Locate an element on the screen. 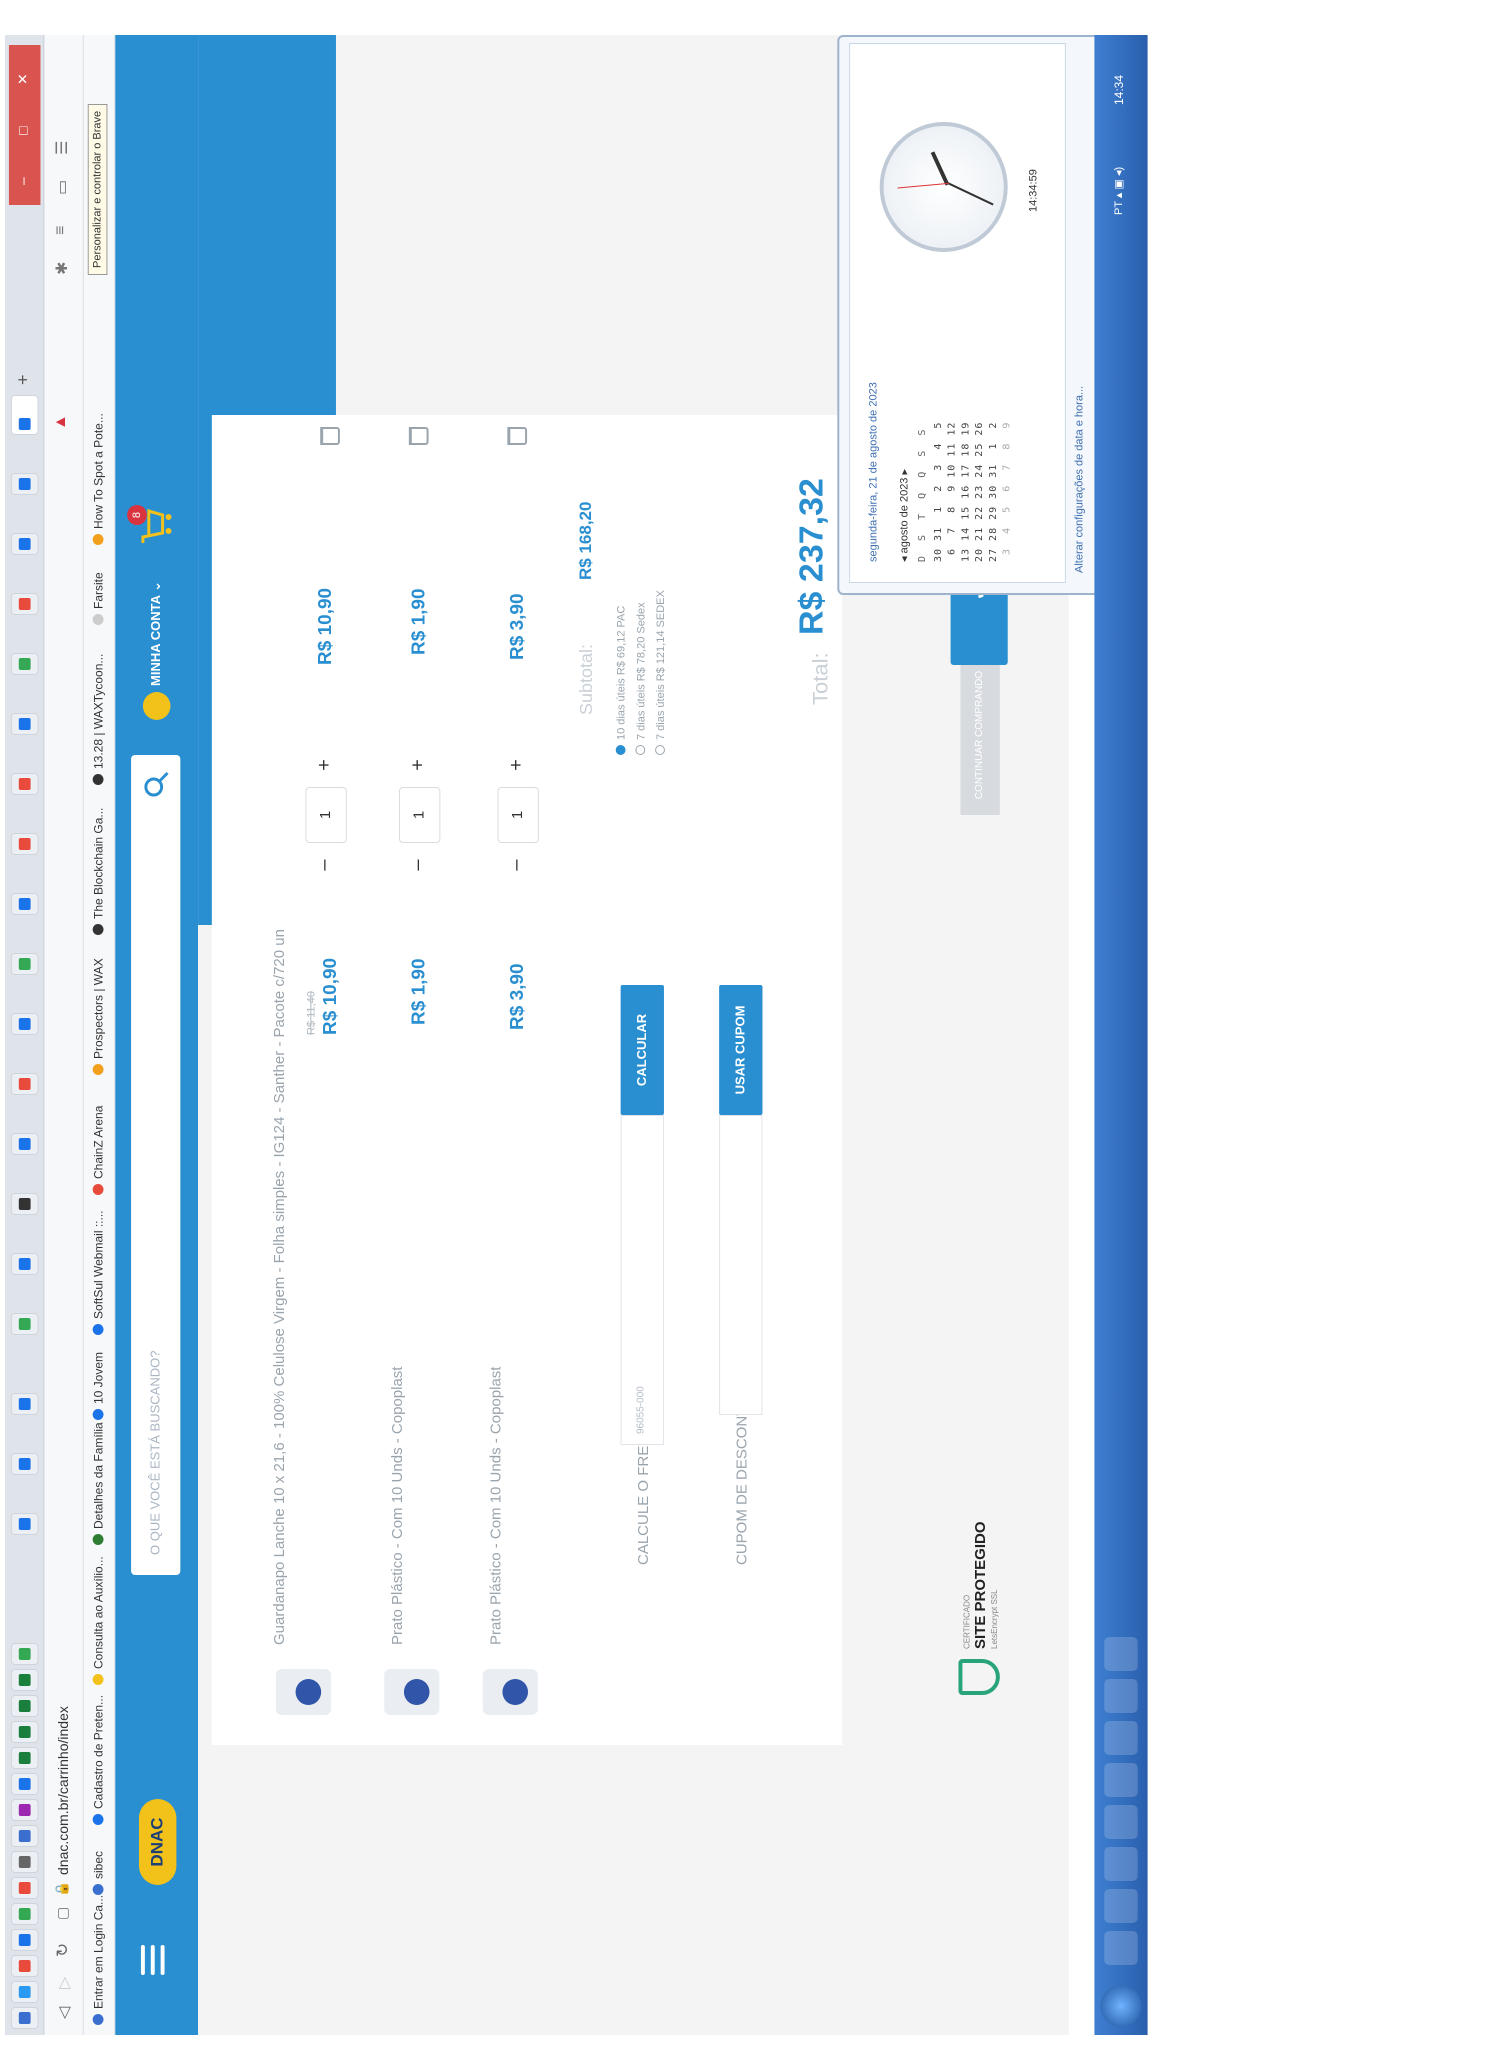 This screenshot has height=2049, width=1500. shipping-option: 7 dias úteis R$ 121,14 SEDEX is located at coordinates (661, 672).